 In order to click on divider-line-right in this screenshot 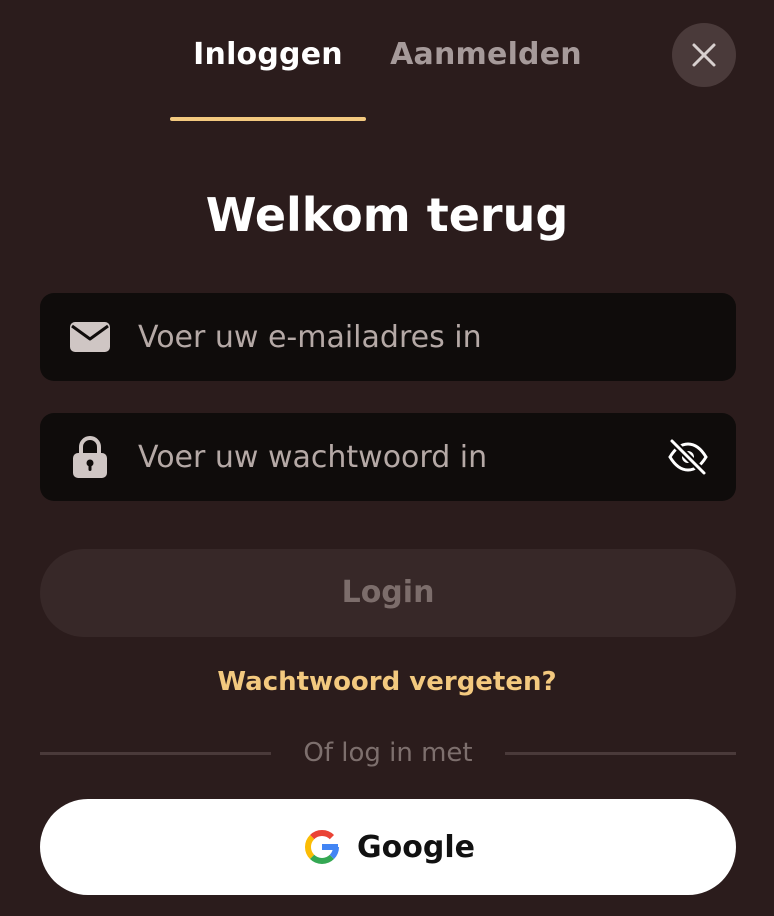, I will do `click(620, 753)`.